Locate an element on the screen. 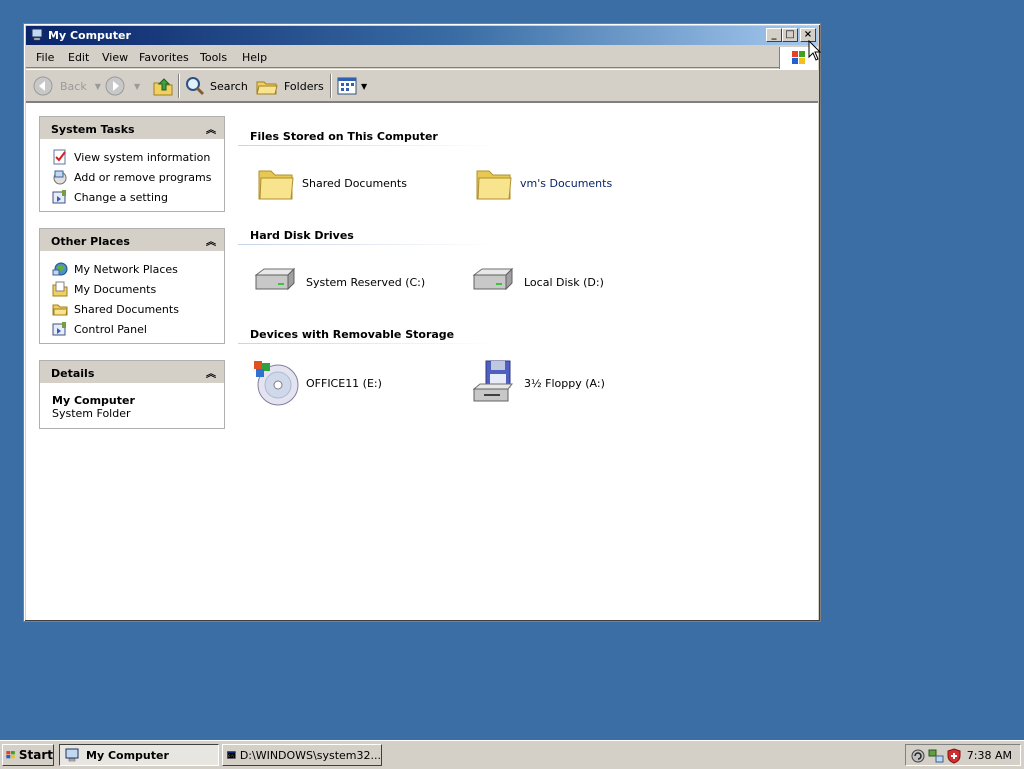 The height and width of the screenshot is (769, 1024). floppy-drive-icon is located at coordinates (493, 381).